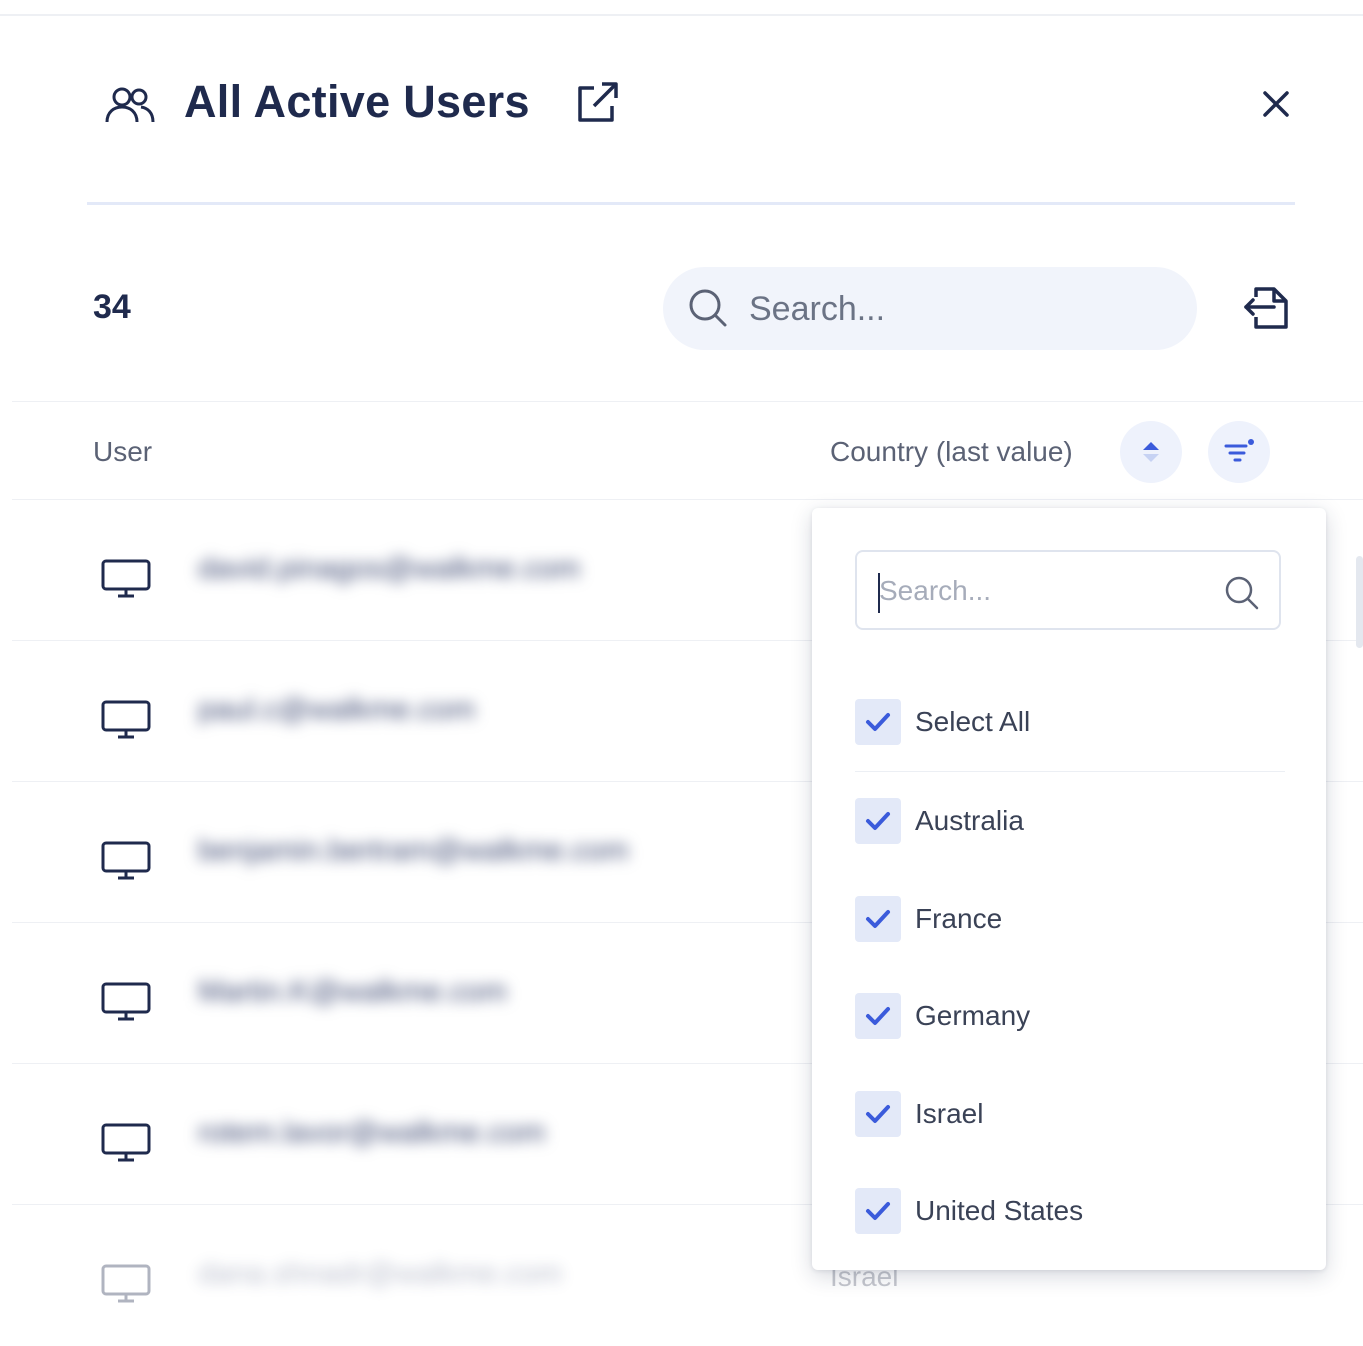 The image size is (1363, 1346). What do you see at coordinates (112, 307) in the screenshot?
I see `user-count: 34` at bounding box center [112, 307].